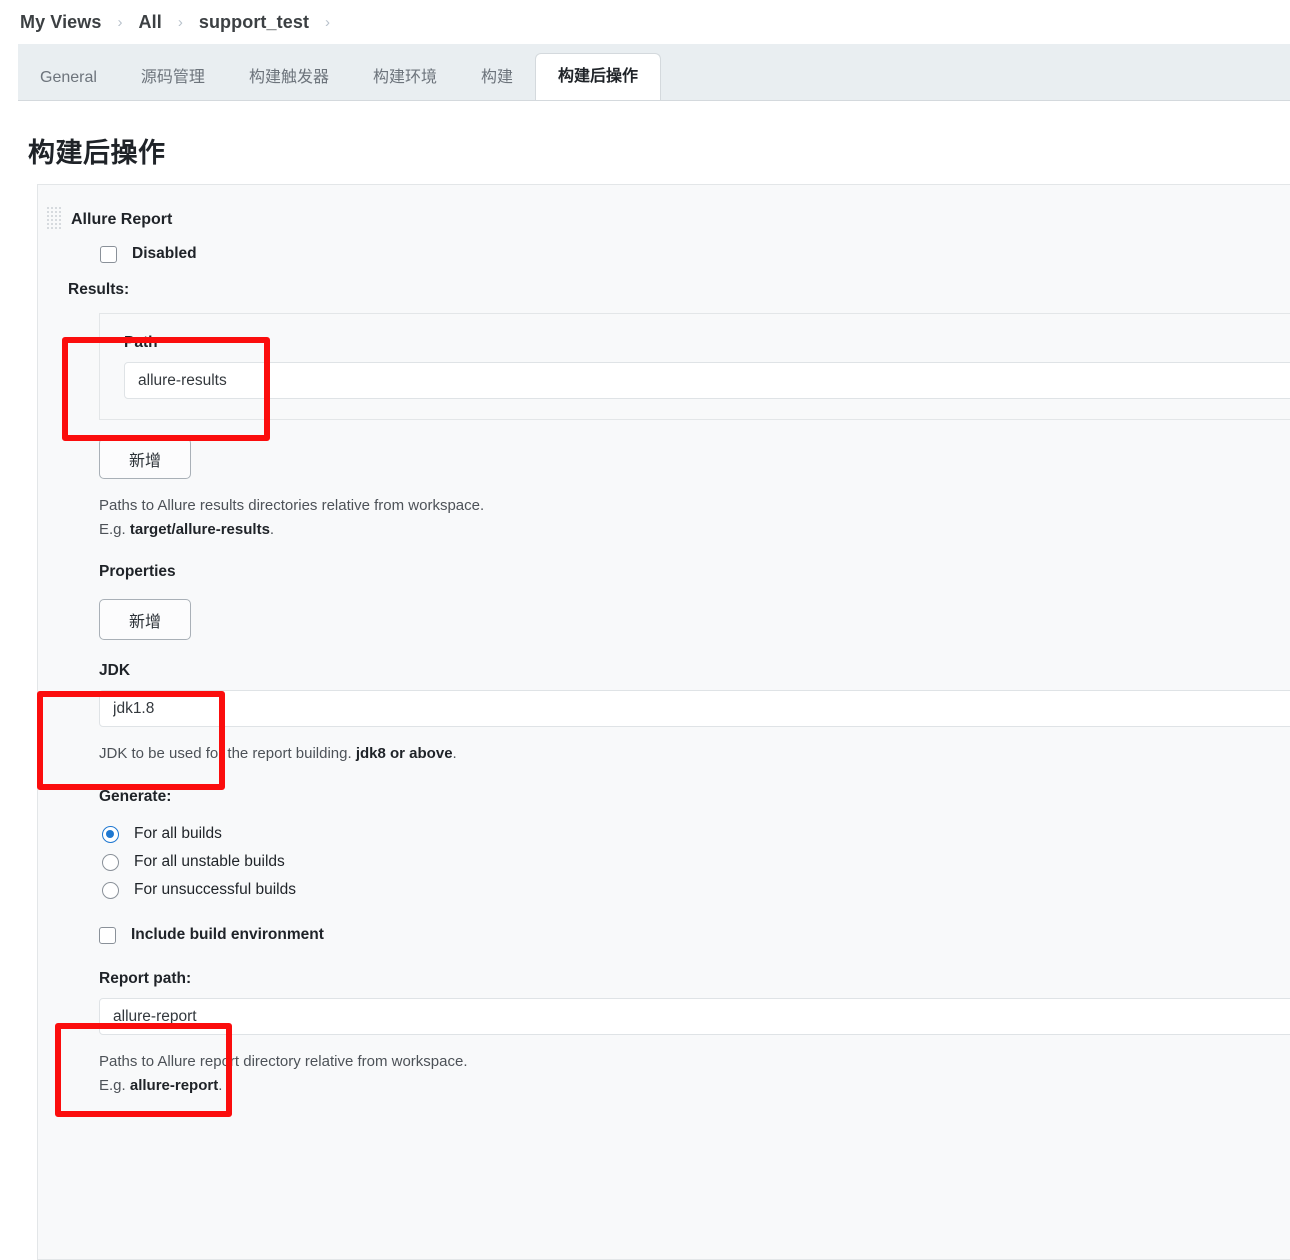 Image resolution: width=1290 pixels, height=1260 pixels. What do you see at coordinates (141, 342) in the screenshot?
I see `path-label: Path` at bounding box center [141, 342].